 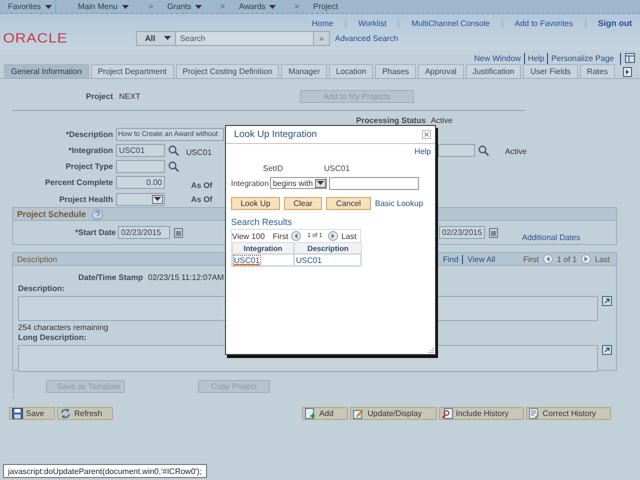 I want to click on toolbar-button: Correct History, so click(x=568, y=413).